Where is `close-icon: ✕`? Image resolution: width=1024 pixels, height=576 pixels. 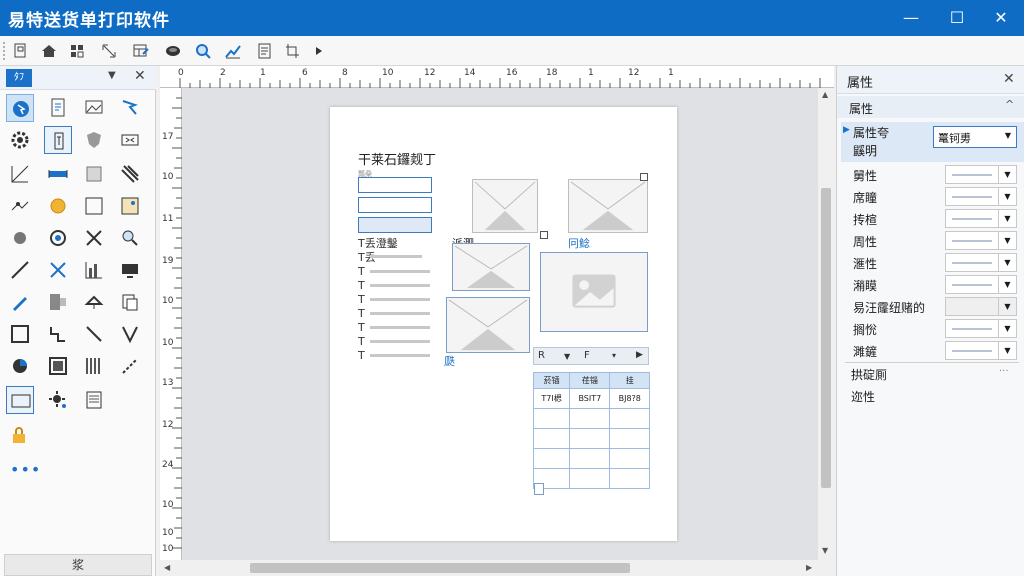 close-icon: ✕ is located at coordinates (140, 76).